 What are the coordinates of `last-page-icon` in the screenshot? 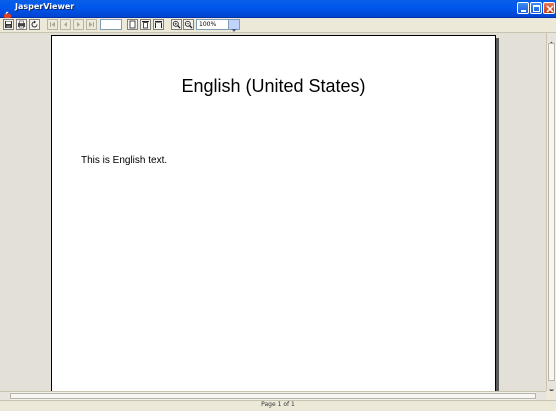 It's located at (91, 24).